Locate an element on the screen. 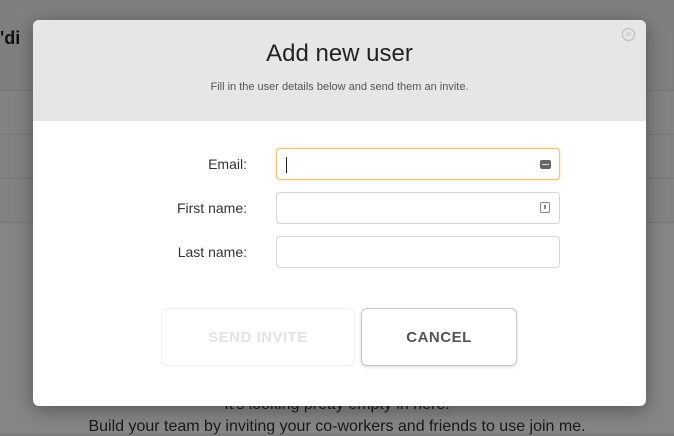 The height and width of the screenshot is (436, 674). first-name-field is located at coordinates (418, 208).